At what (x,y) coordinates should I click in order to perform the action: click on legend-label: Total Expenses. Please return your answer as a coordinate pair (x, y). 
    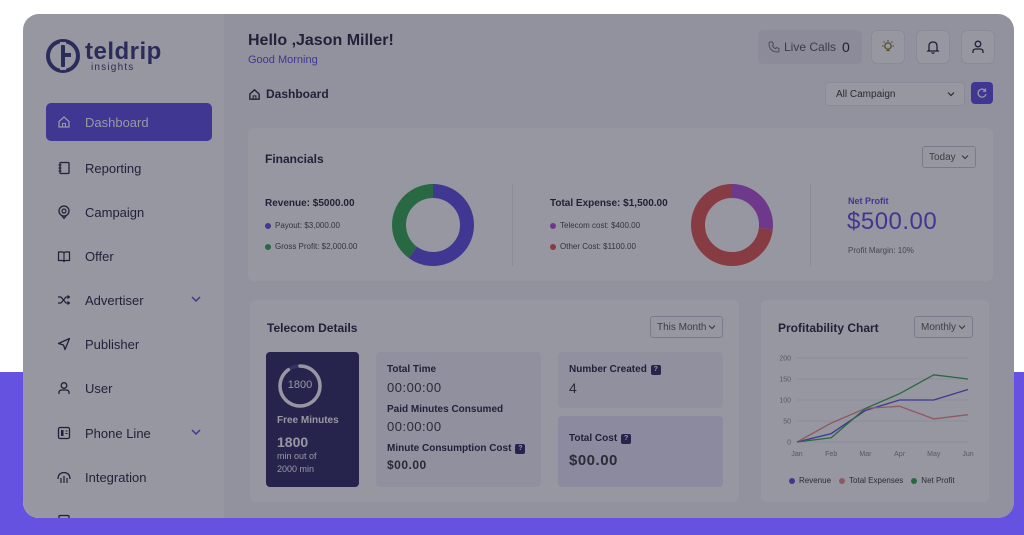
    Looking at the image, I should click on (876, 480).